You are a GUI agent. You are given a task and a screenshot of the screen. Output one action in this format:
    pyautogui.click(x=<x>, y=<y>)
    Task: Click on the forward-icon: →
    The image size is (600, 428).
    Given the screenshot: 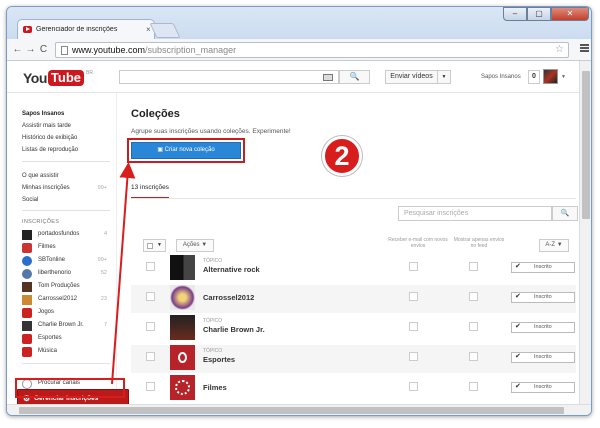 What is the action you would take?
    pyautogui.click(x=30, y=49)
    